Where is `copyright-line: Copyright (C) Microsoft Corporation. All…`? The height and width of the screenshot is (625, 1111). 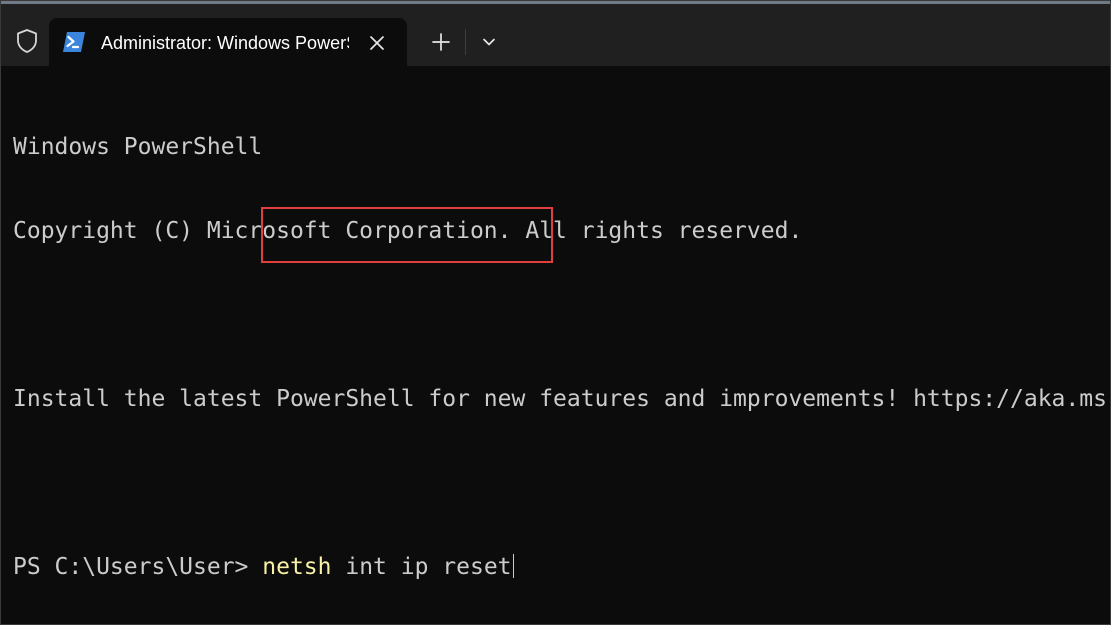
copyright-line: Copyright (C) Microsoft Corporation. All… is located at coordinates (408, 231).